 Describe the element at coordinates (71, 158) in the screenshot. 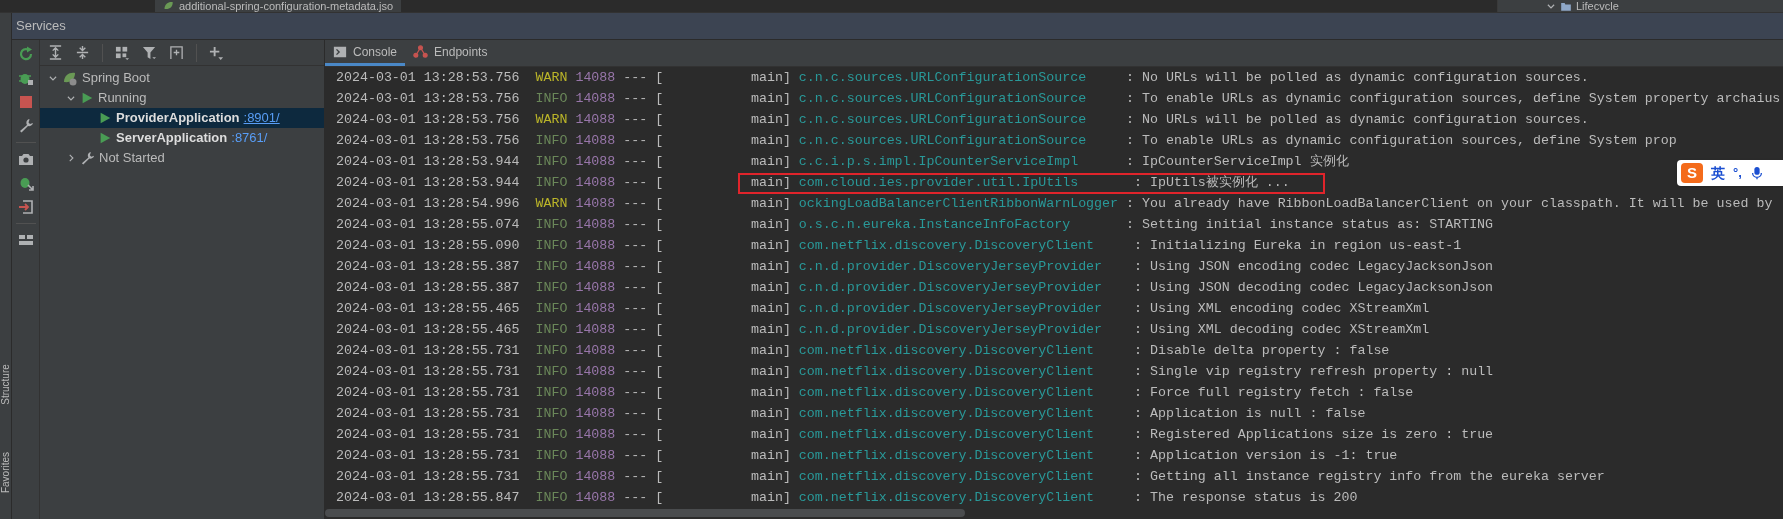

I see `chevron-right-icon` at that location.